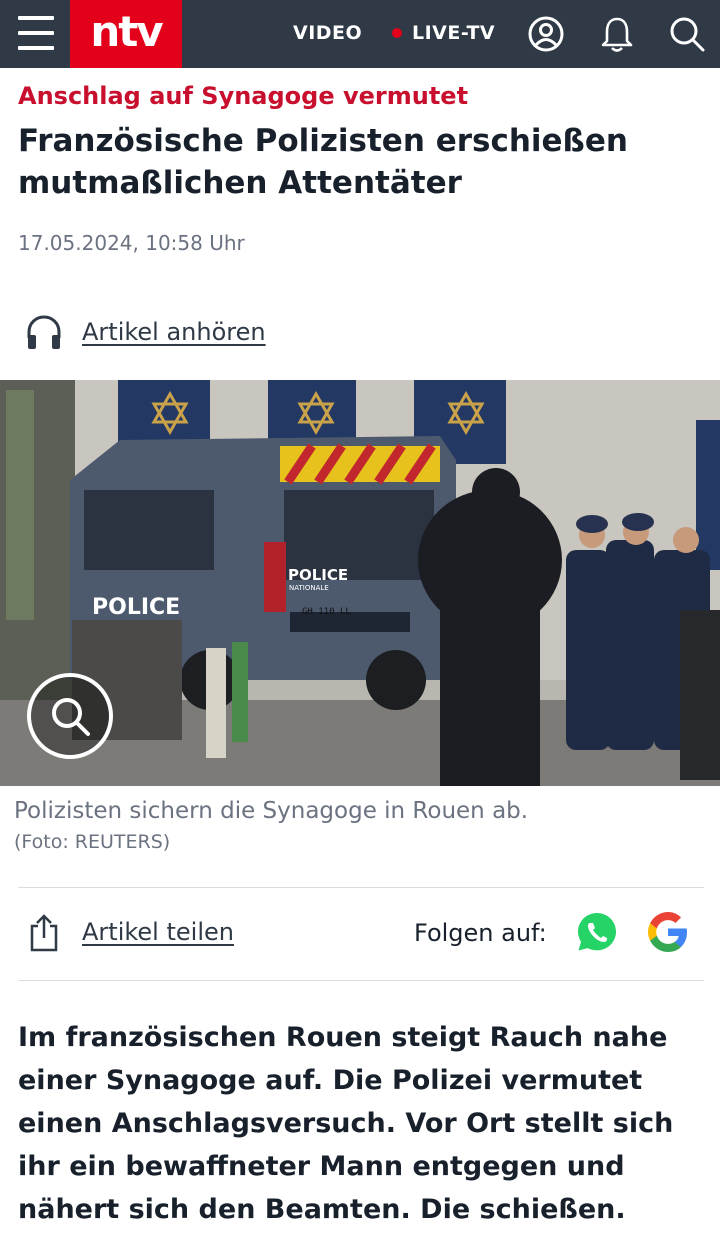 This screenshot has height=1234, width=720. I want to click on menu-icon, so click(36, 33).